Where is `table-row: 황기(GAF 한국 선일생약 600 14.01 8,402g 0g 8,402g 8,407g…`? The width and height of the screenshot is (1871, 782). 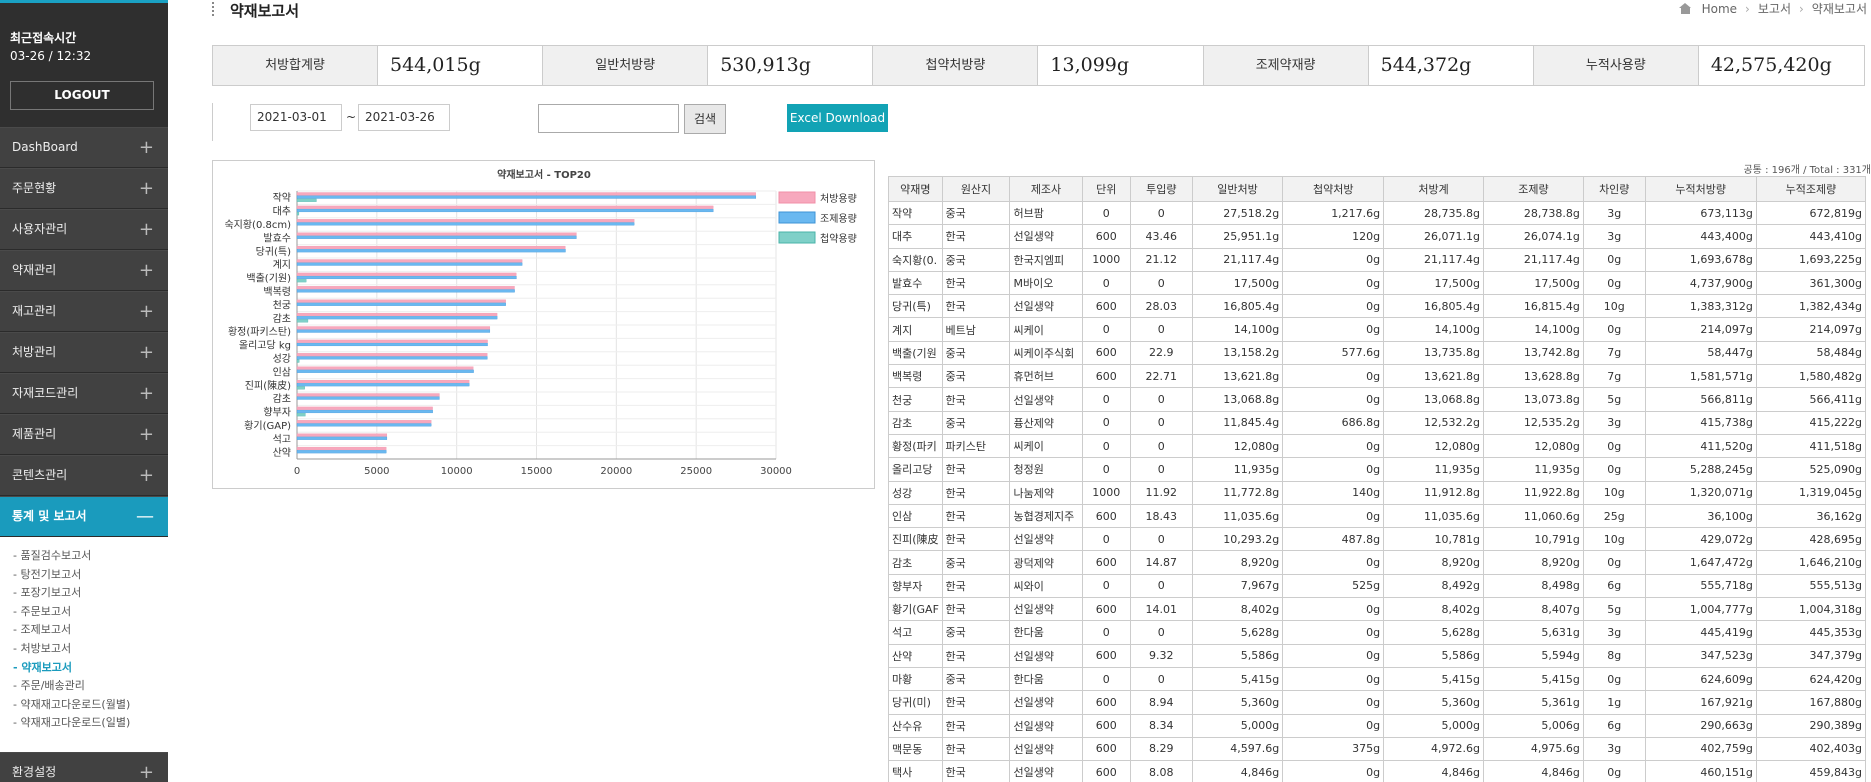 table-row: 황기(GAF 한국 선일생약 600 14.01 8,402g 0g 8,402g 8,407g… is located at coordinates (1377, 609).